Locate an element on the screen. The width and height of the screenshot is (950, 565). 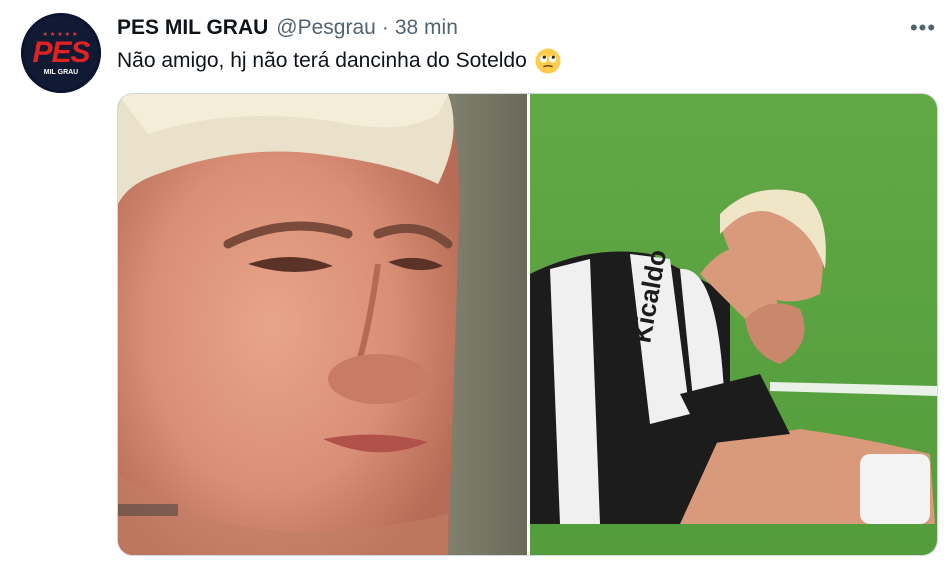
author-name: PES MIL GRAU is located at coordinates (192, 28).